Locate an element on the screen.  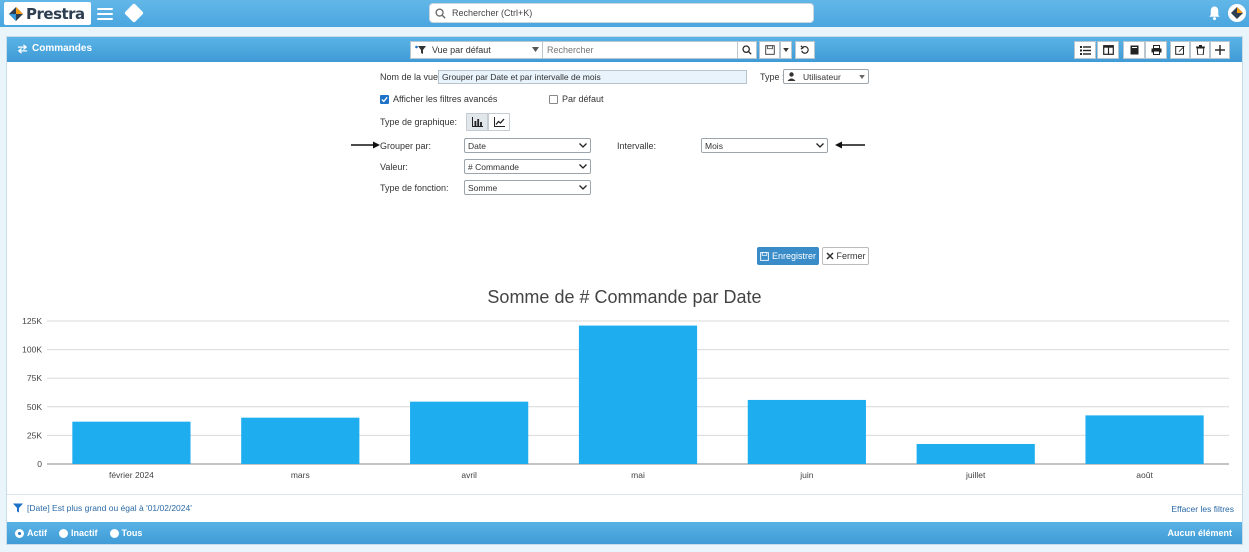
panel-title-text: Commandes is located at coordinates (62, 48).